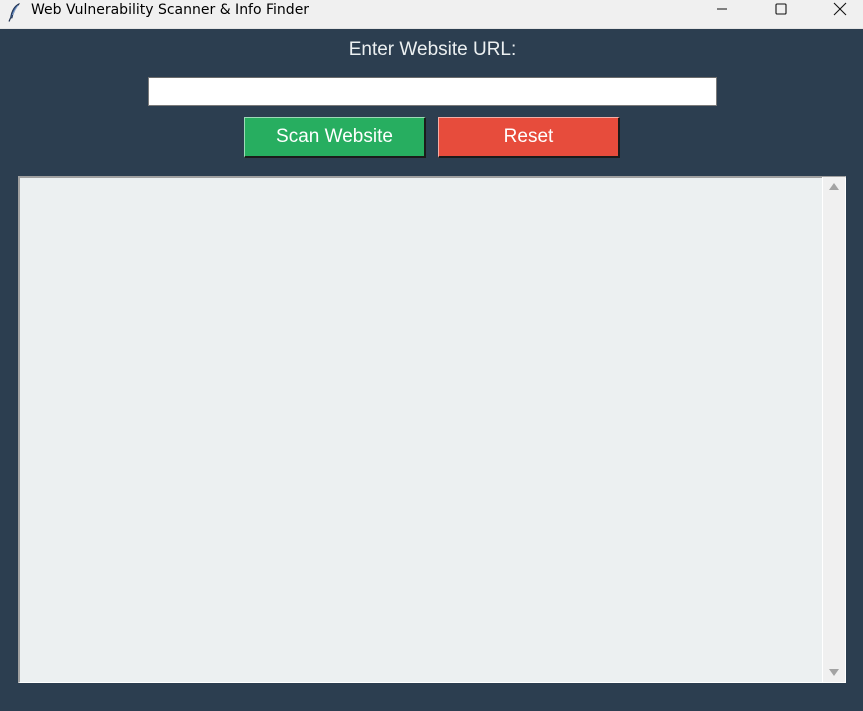 The height and width of the screenshot is (711, 863). What do you see at coordinates (834, 186) in the screenshot?
I see `scroll-up-arrow-icon` at bounding box center [834, 186].